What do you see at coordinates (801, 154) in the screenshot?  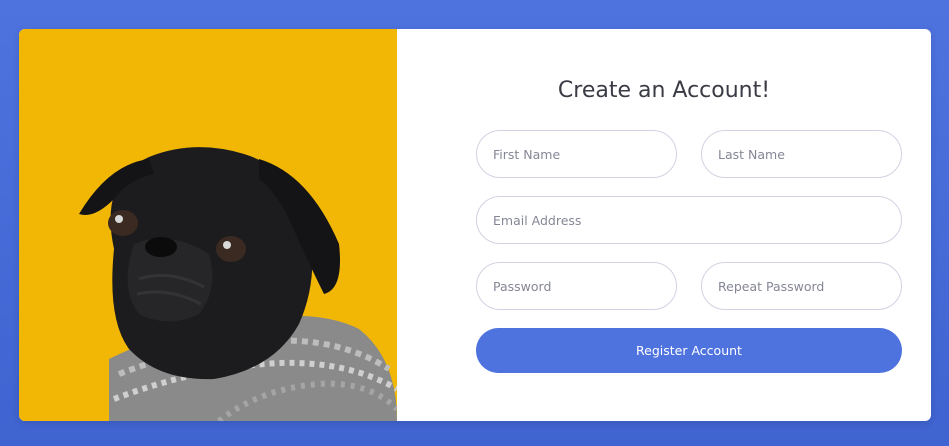 I see `last-name-input` at bounding box center [801, 154].